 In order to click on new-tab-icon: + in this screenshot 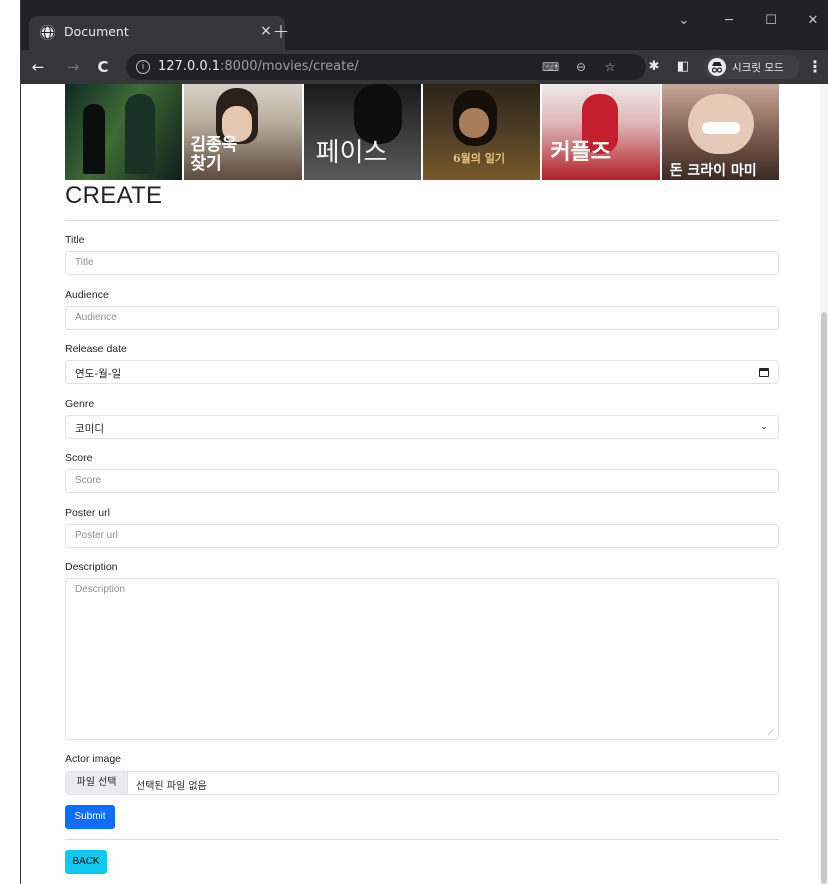, I will do `click(281, 31)`.